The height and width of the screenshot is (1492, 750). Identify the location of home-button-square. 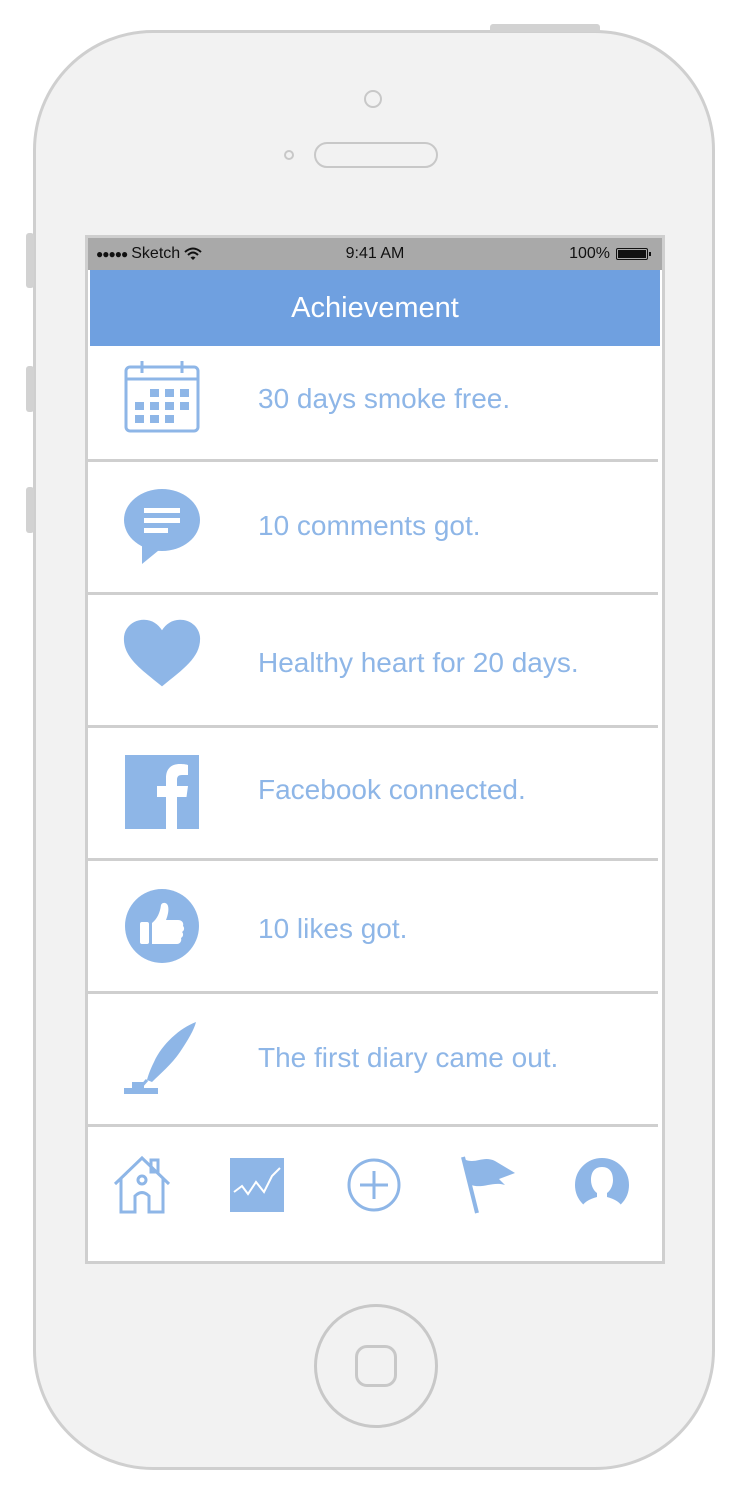
(376, 1366).